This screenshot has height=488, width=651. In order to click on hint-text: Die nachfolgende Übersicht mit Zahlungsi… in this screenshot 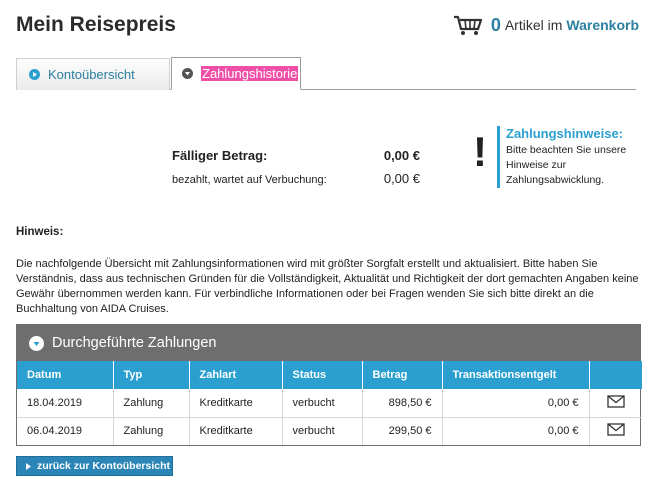, I will do `click(327, 286)`.